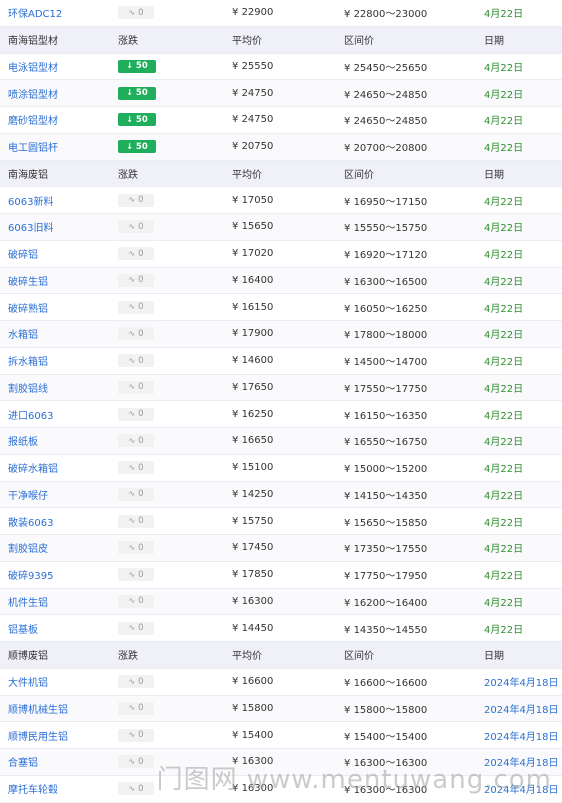 This screenshot has width=562, height=803. I want to click on average-price-value: 16600, so click(257, 682).